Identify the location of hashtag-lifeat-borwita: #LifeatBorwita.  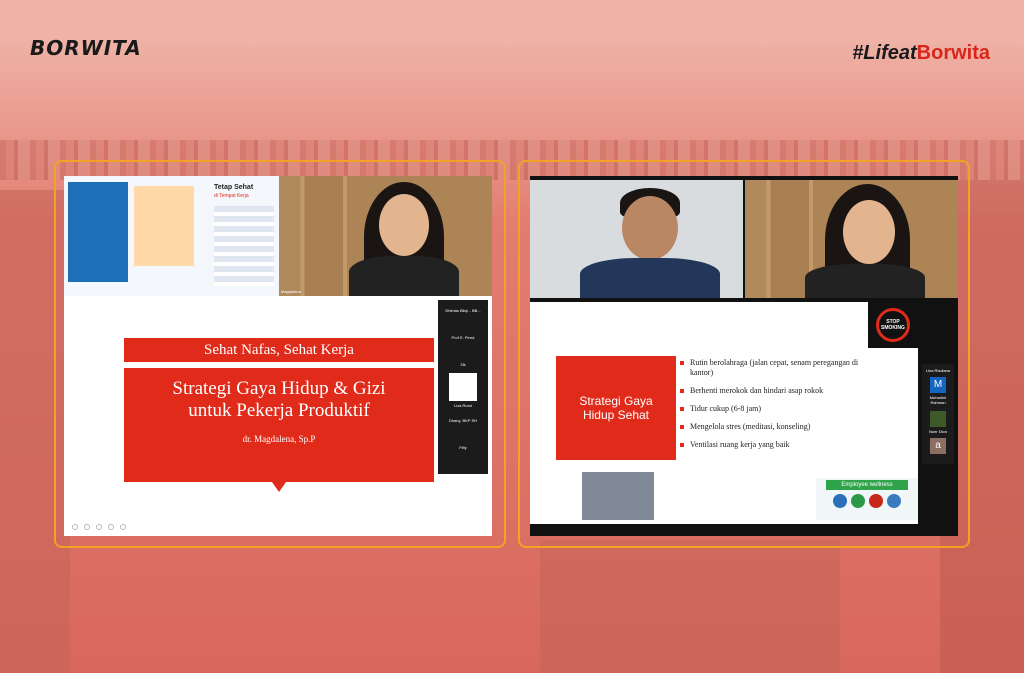
(921, 53).